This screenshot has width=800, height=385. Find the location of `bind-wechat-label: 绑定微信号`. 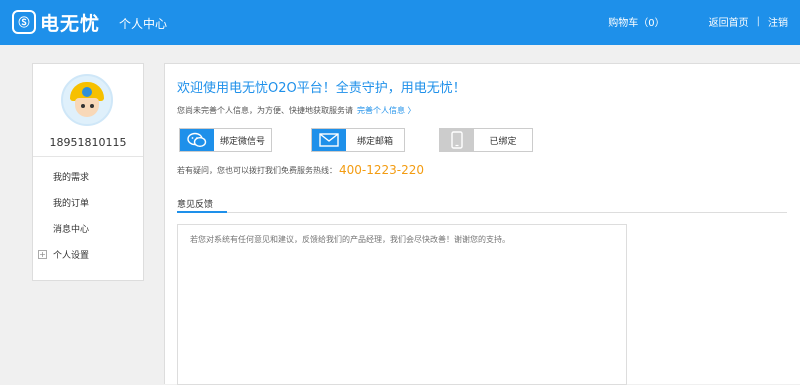

bind-wechat-label: 绑定微信号 is located at coordinates (242, 141).